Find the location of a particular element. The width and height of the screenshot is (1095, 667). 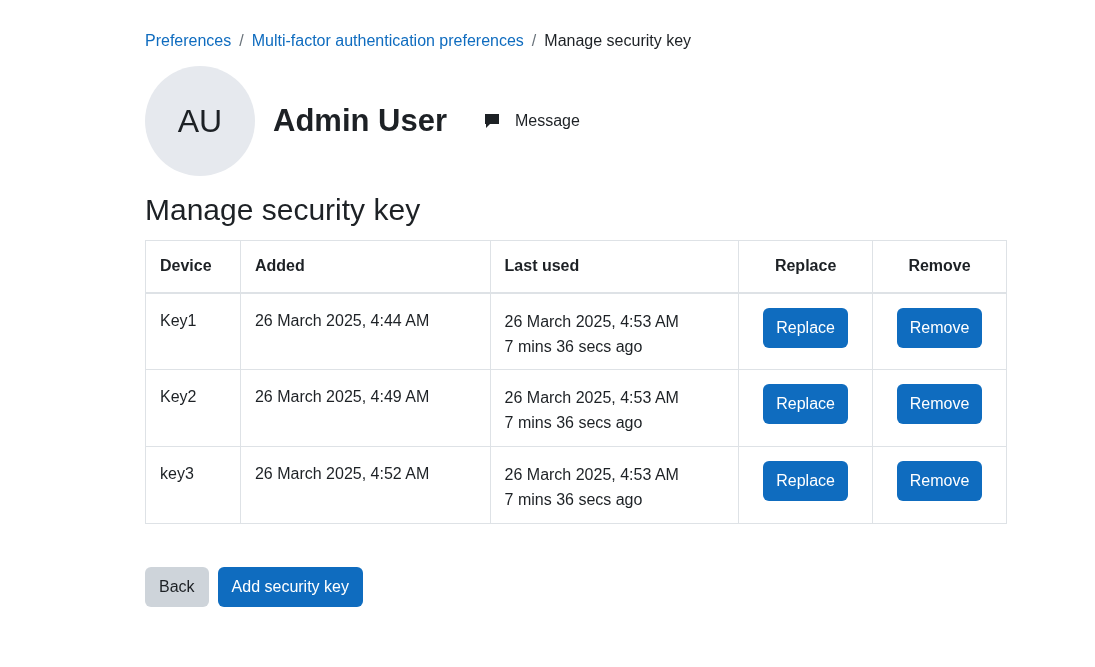

added-cell: 26 March 2025, 4:44 AM is located at coordinates (365, 331).